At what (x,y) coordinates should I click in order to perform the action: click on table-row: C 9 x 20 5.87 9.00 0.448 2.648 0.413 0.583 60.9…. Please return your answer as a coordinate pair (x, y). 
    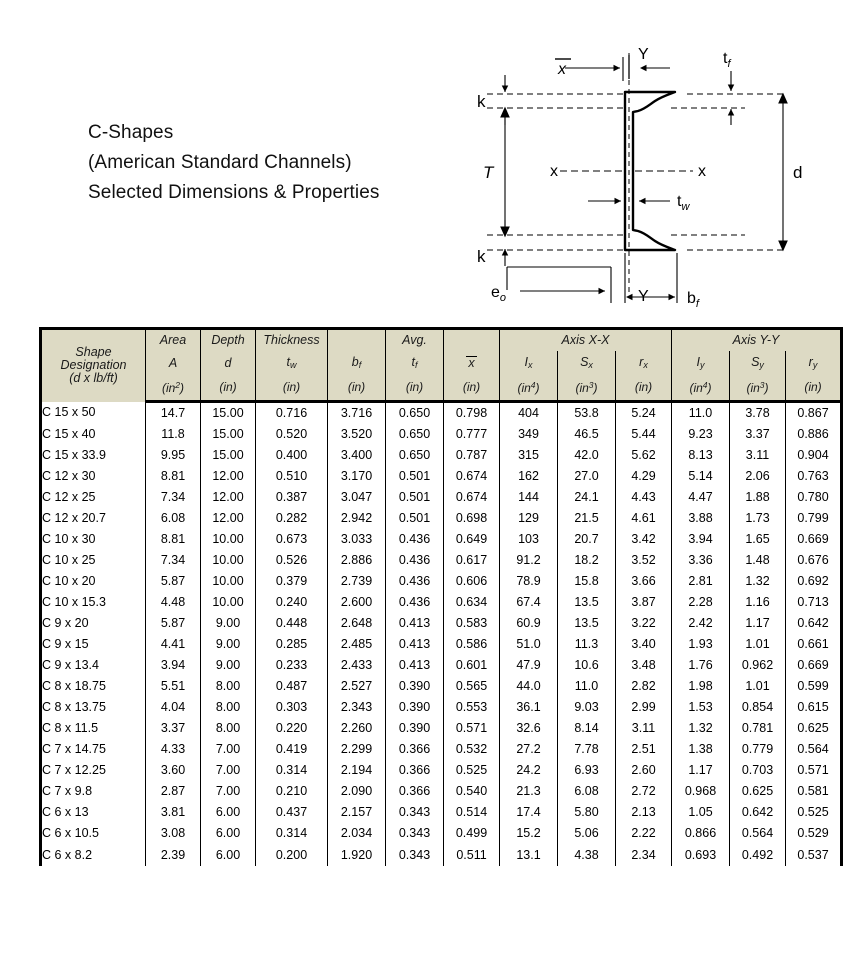
    Looking at the image, I should click on (441, 623).